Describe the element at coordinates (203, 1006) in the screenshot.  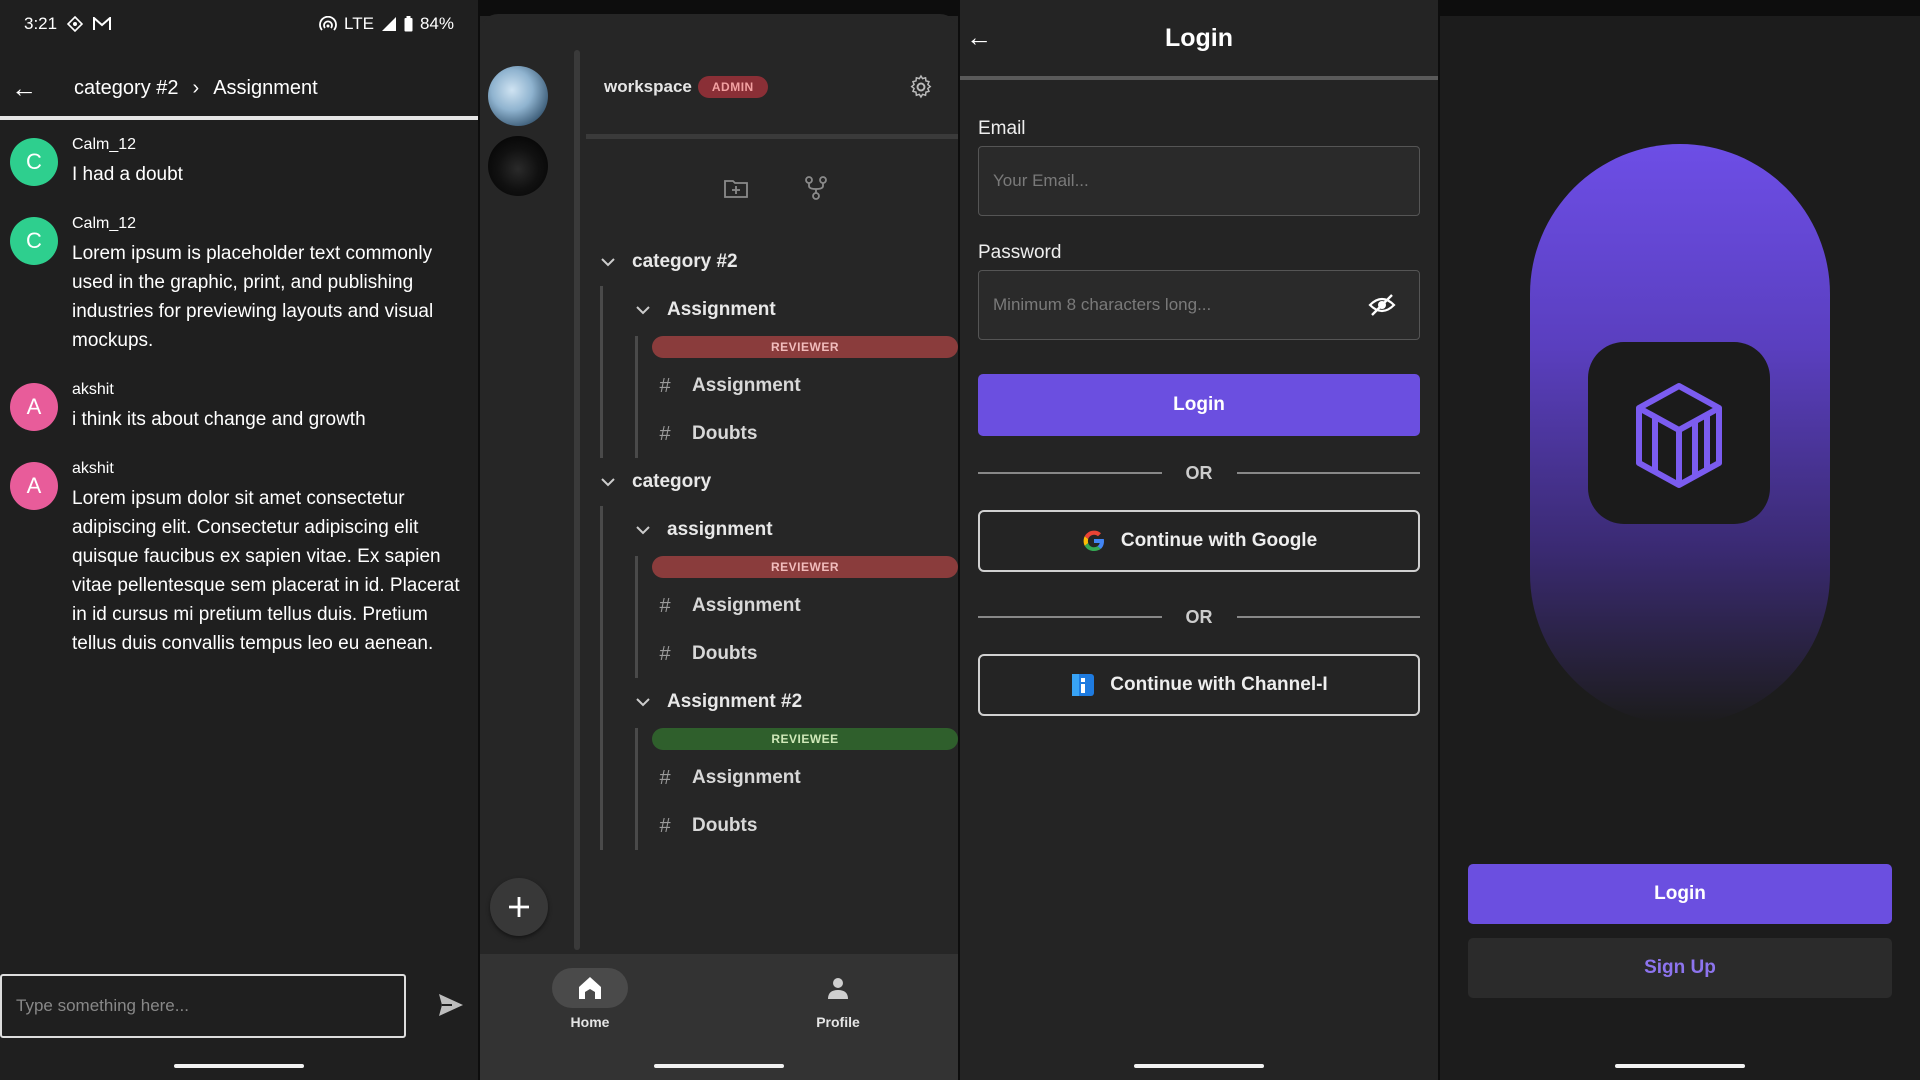
I see `message-input` at that location.